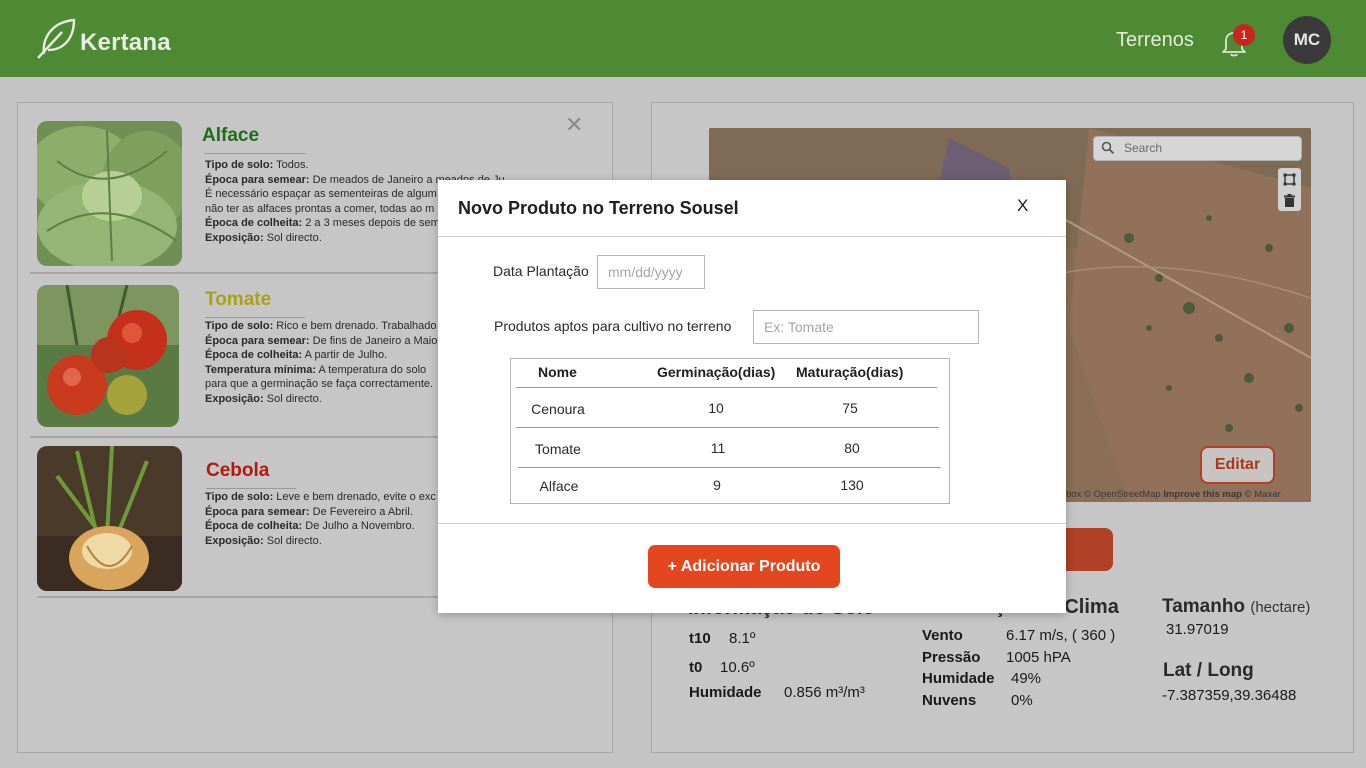 This screenshot has height=768, width=1366. I want to click on table-row-germination: 11, so click(718, 448).